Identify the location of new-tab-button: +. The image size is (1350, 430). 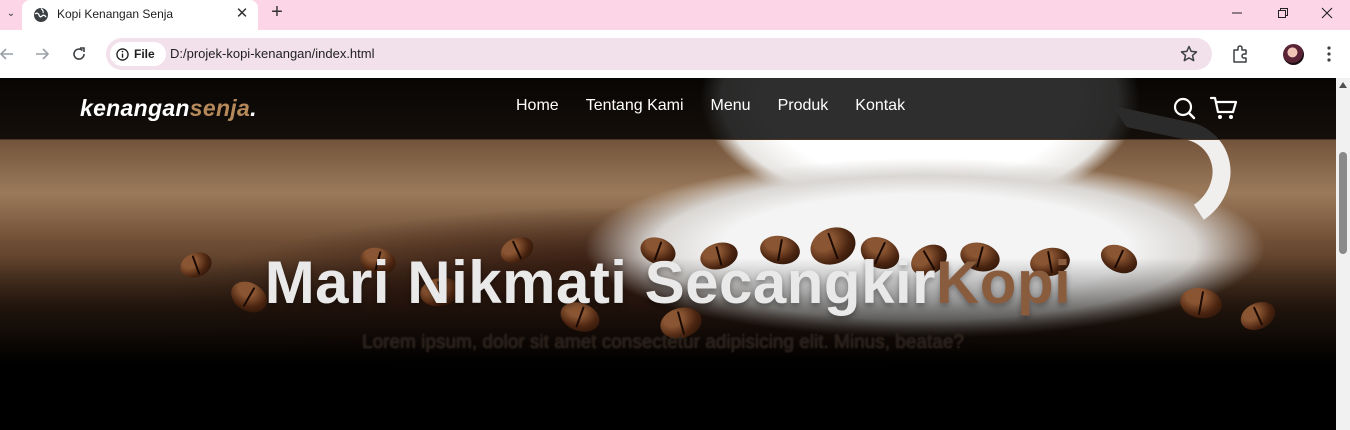
(277, 13).